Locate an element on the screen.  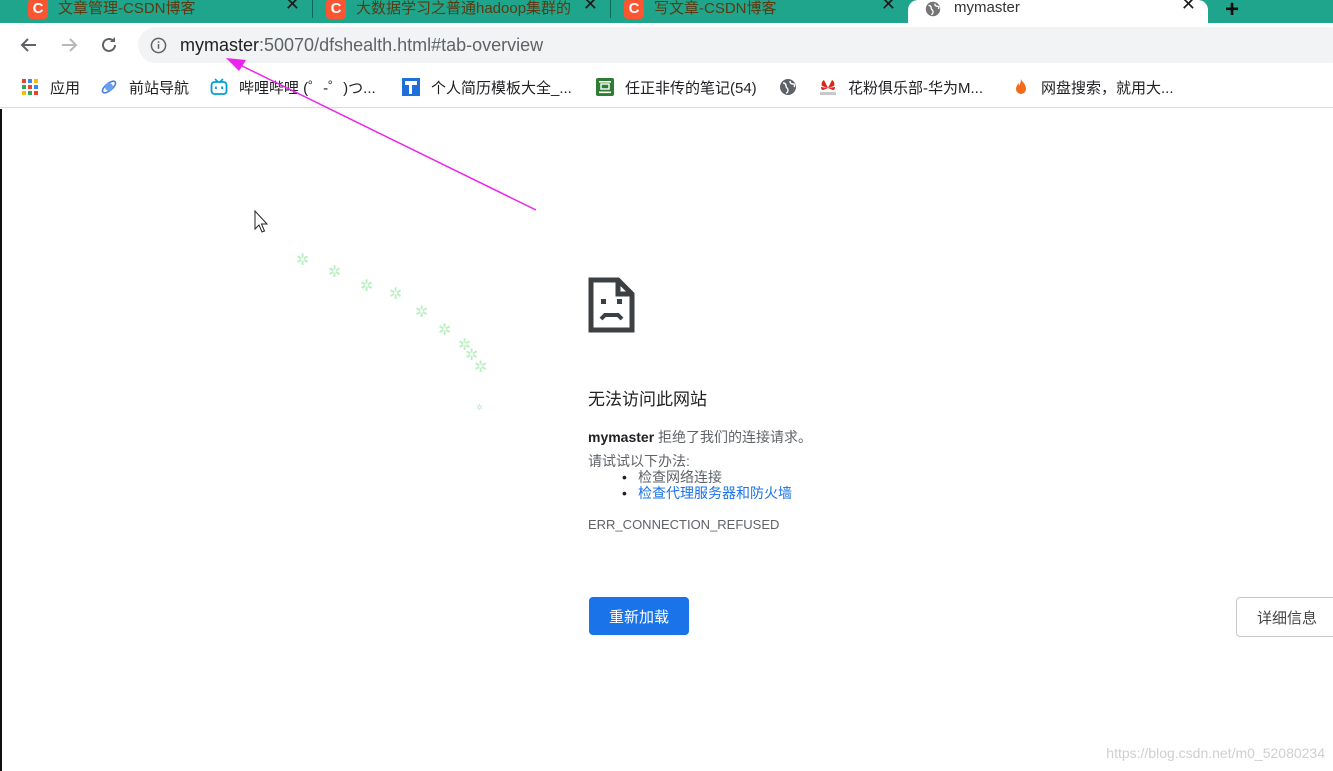
bookmark-douban-notes: 任正非传的笔记(54) is located at coordinates (676, 87).